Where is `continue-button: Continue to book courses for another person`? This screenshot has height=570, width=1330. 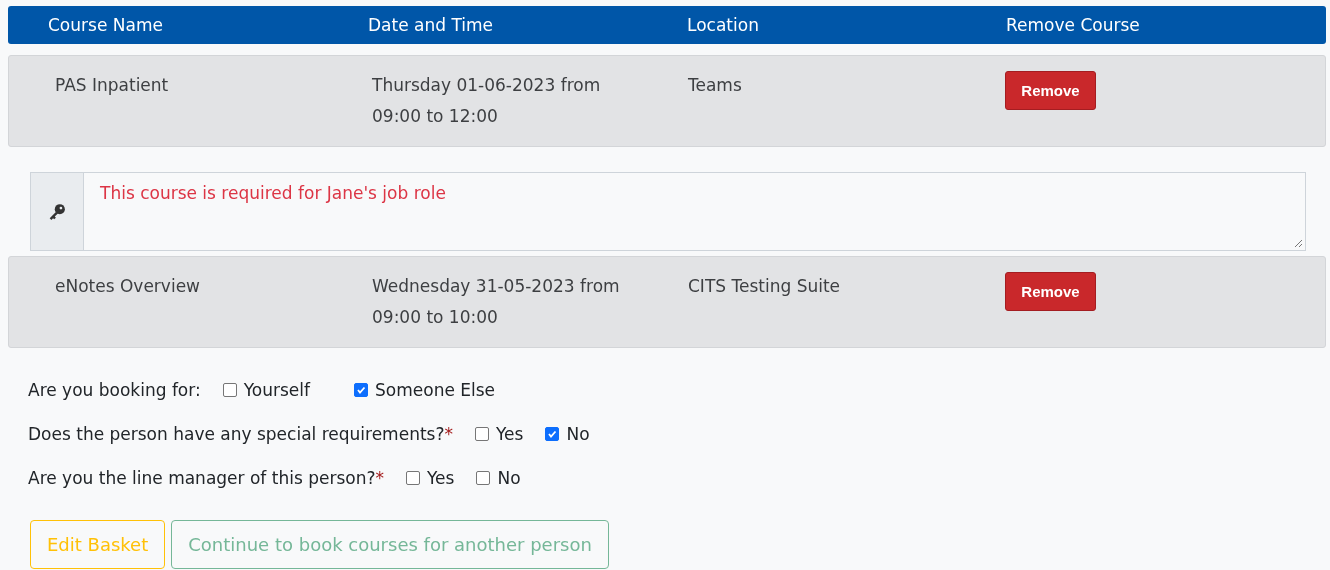 continue-button: Continue to book courses for another person is located at coordinates (390, 544).